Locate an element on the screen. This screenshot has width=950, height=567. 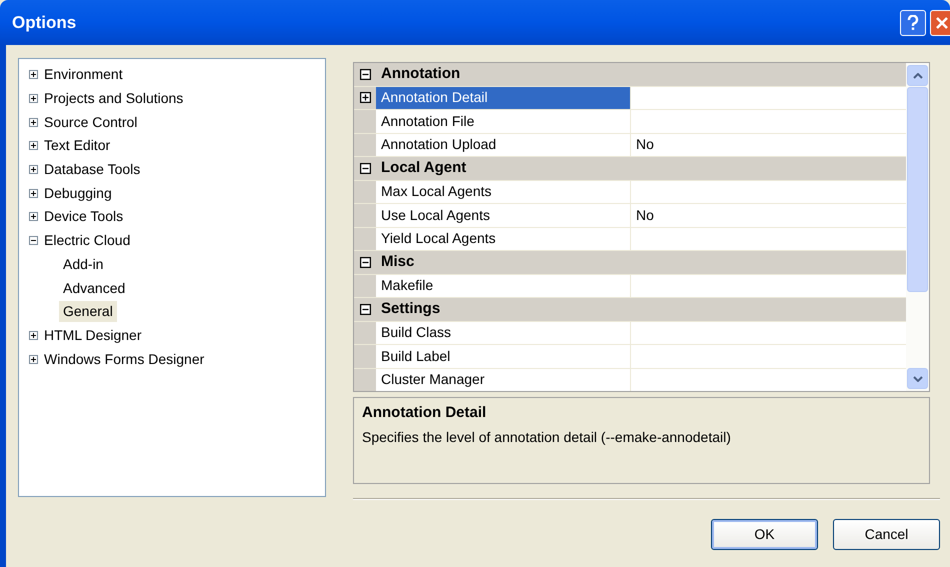
tree-item: HTML Designer is located at coordinates (93, 335).